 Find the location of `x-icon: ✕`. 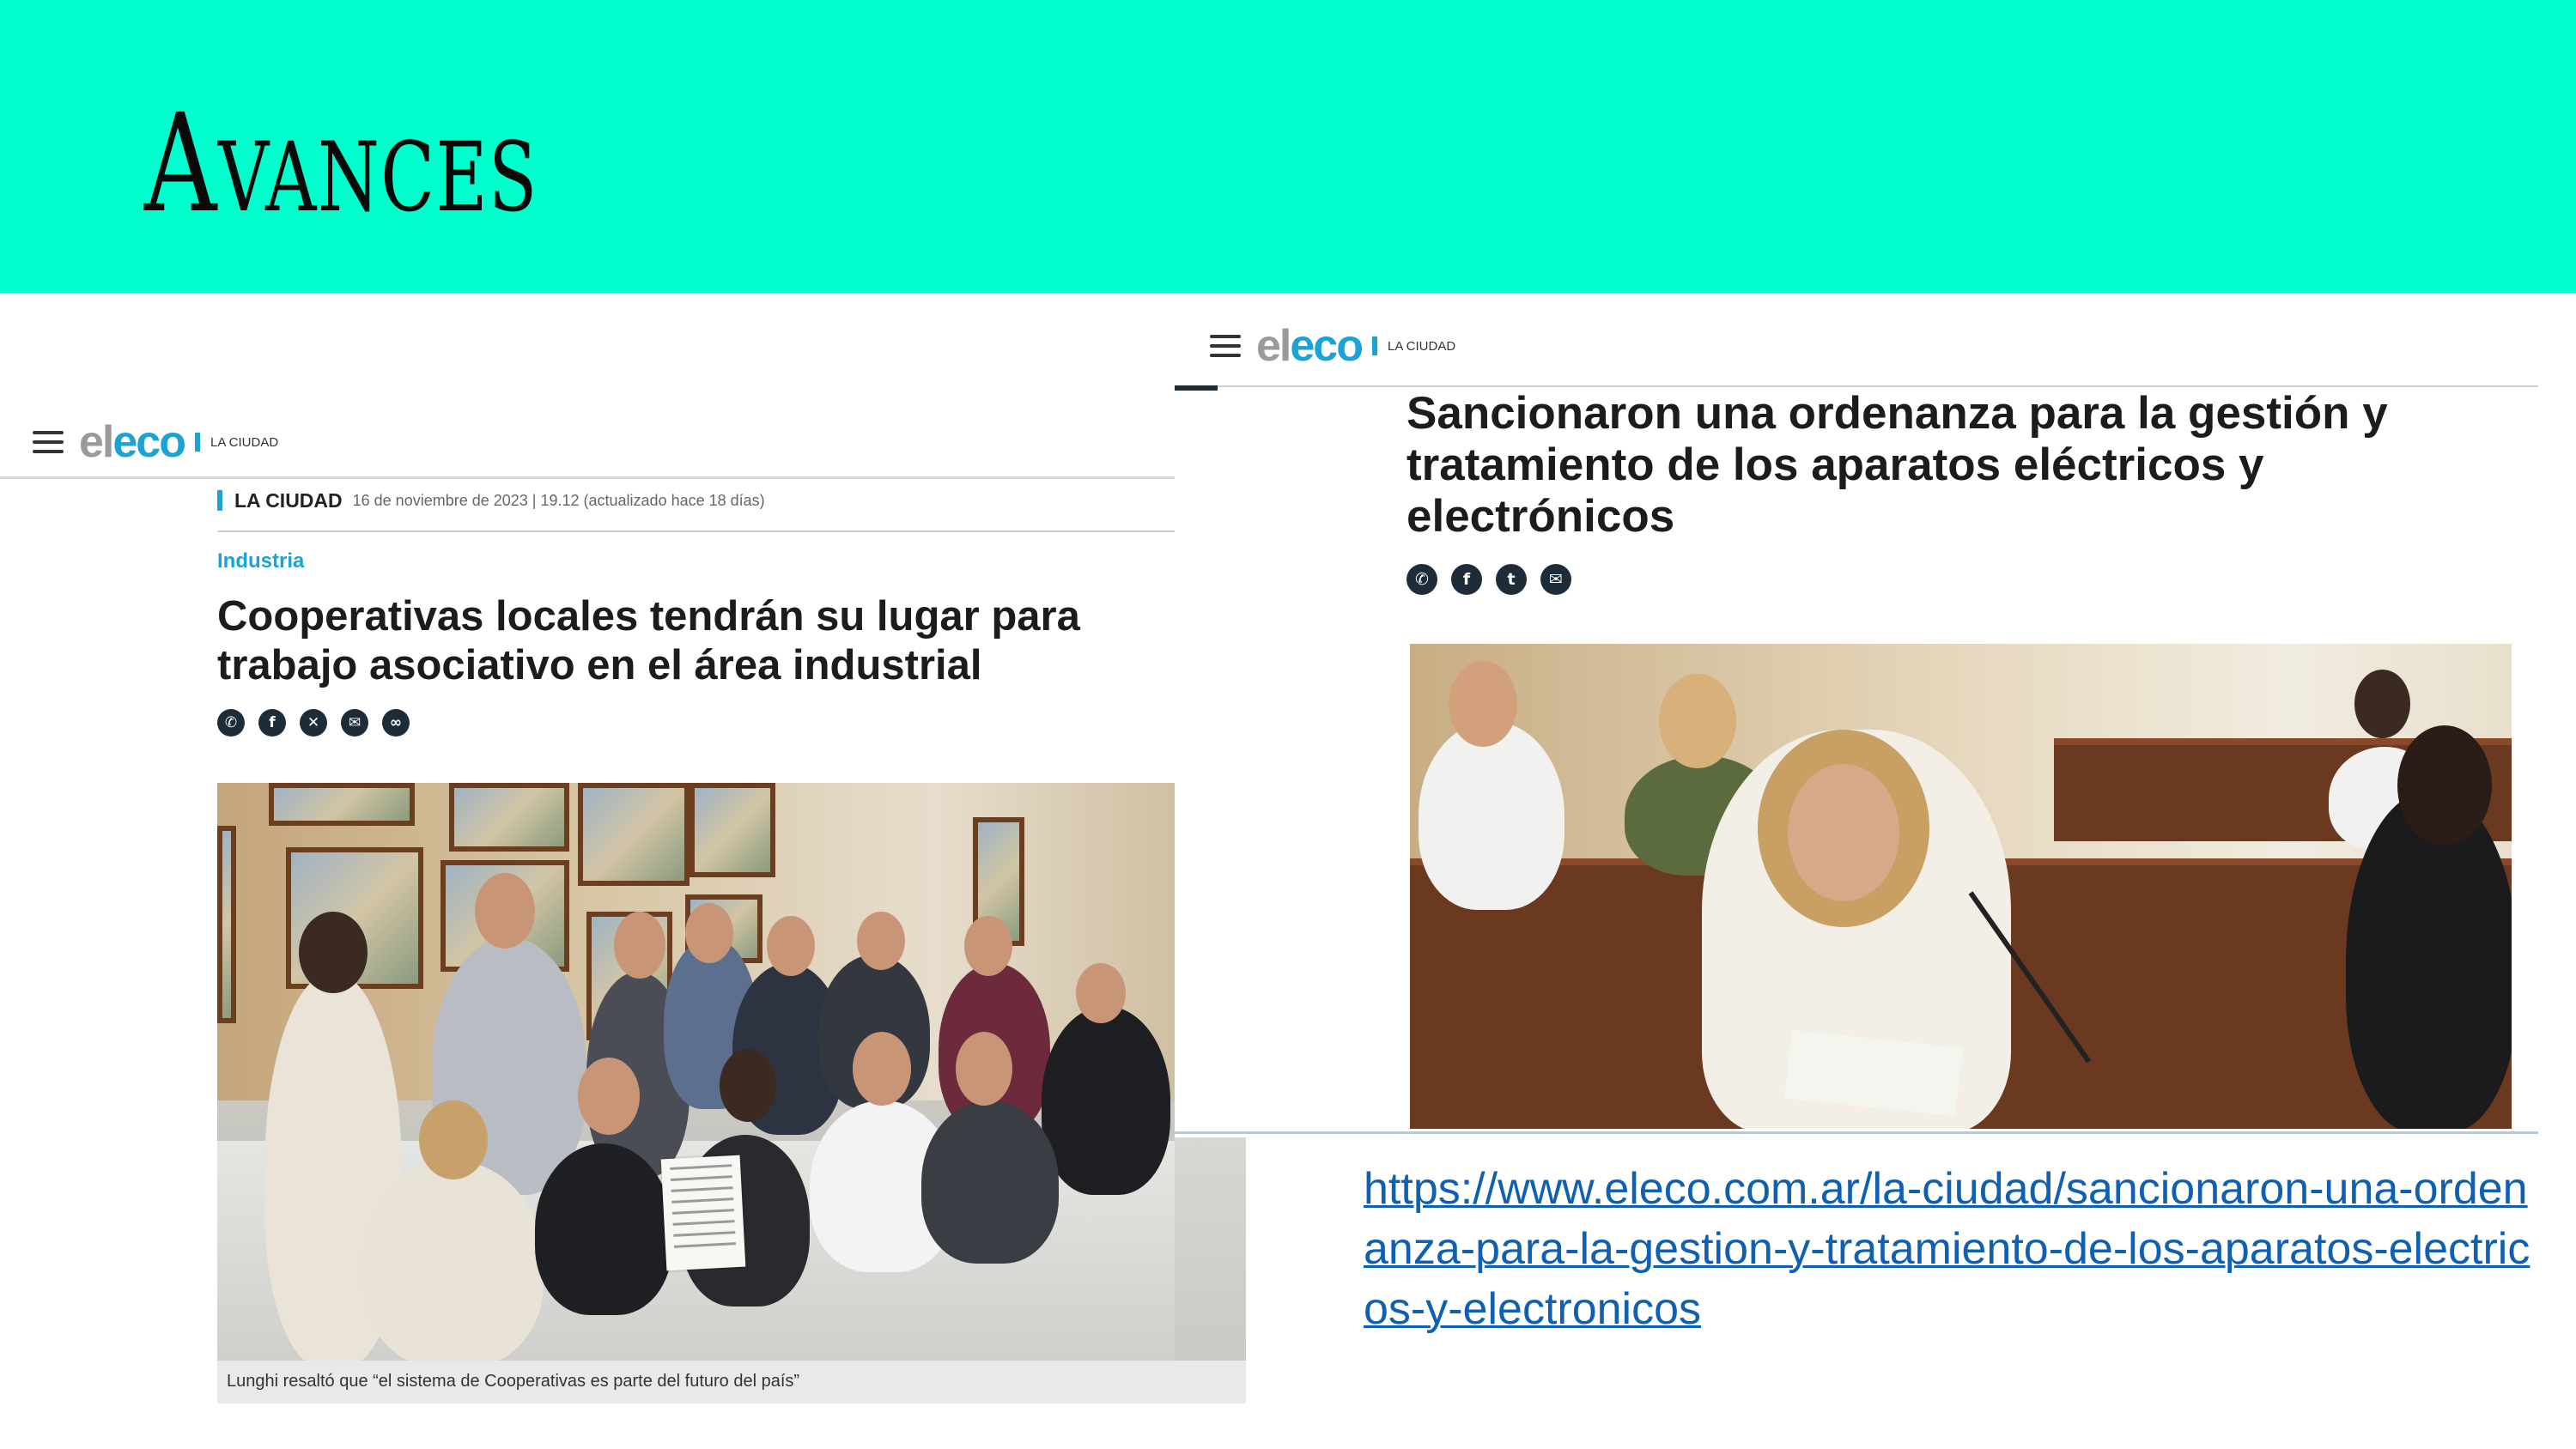

x-icon: ✕ is located at coordinates (313, 723).